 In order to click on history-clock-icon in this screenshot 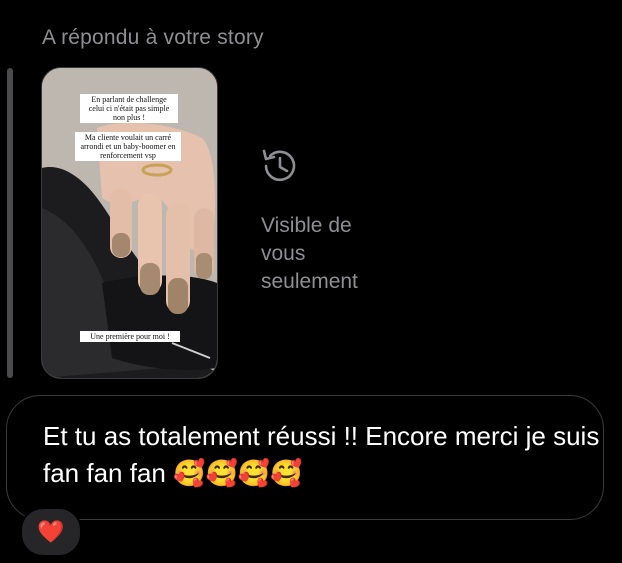, I will do `click(279, 166)`.